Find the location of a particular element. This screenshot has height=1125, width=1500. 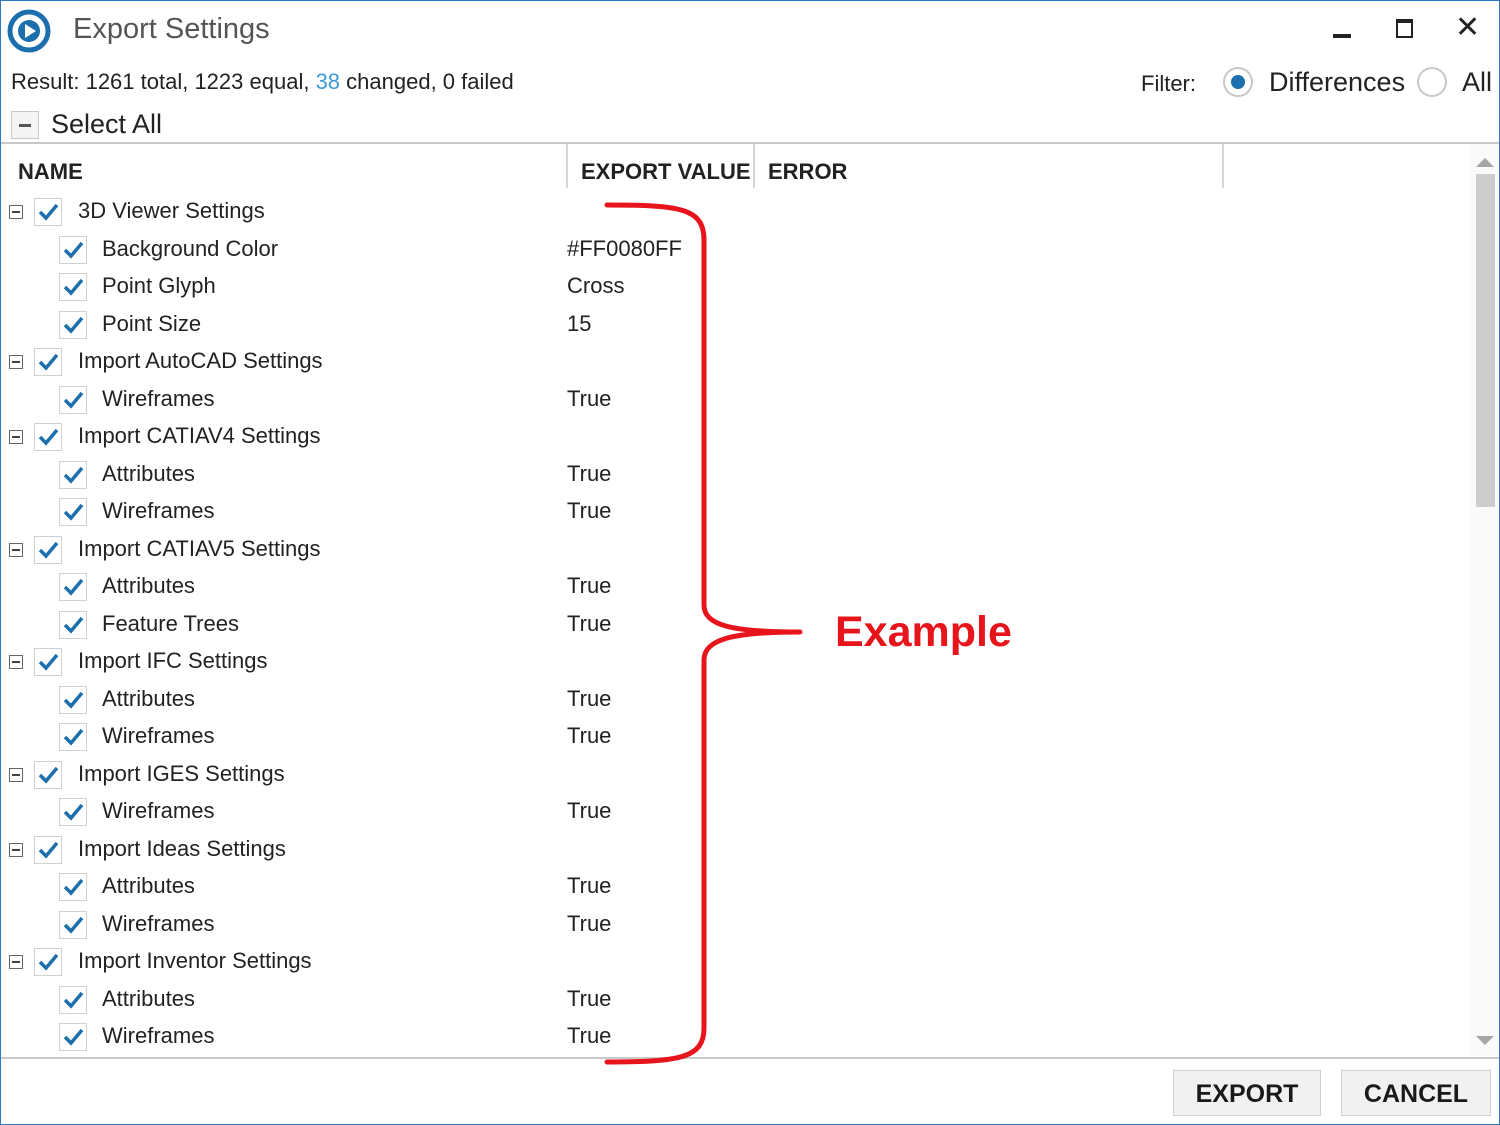

tree-group-row: Import AutoCAD Settings is located at coordinates (735, 362).